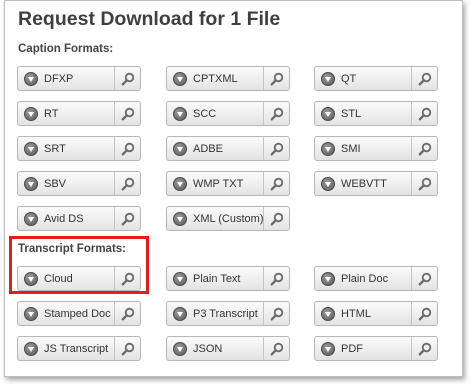 Image resolution: width=472 pixels, height=384 pixels. What do you see at coordinates (215, 278) in the screenshot?
I see `download-plain-text-button: Plain Text` at bounding box center [215, 278].